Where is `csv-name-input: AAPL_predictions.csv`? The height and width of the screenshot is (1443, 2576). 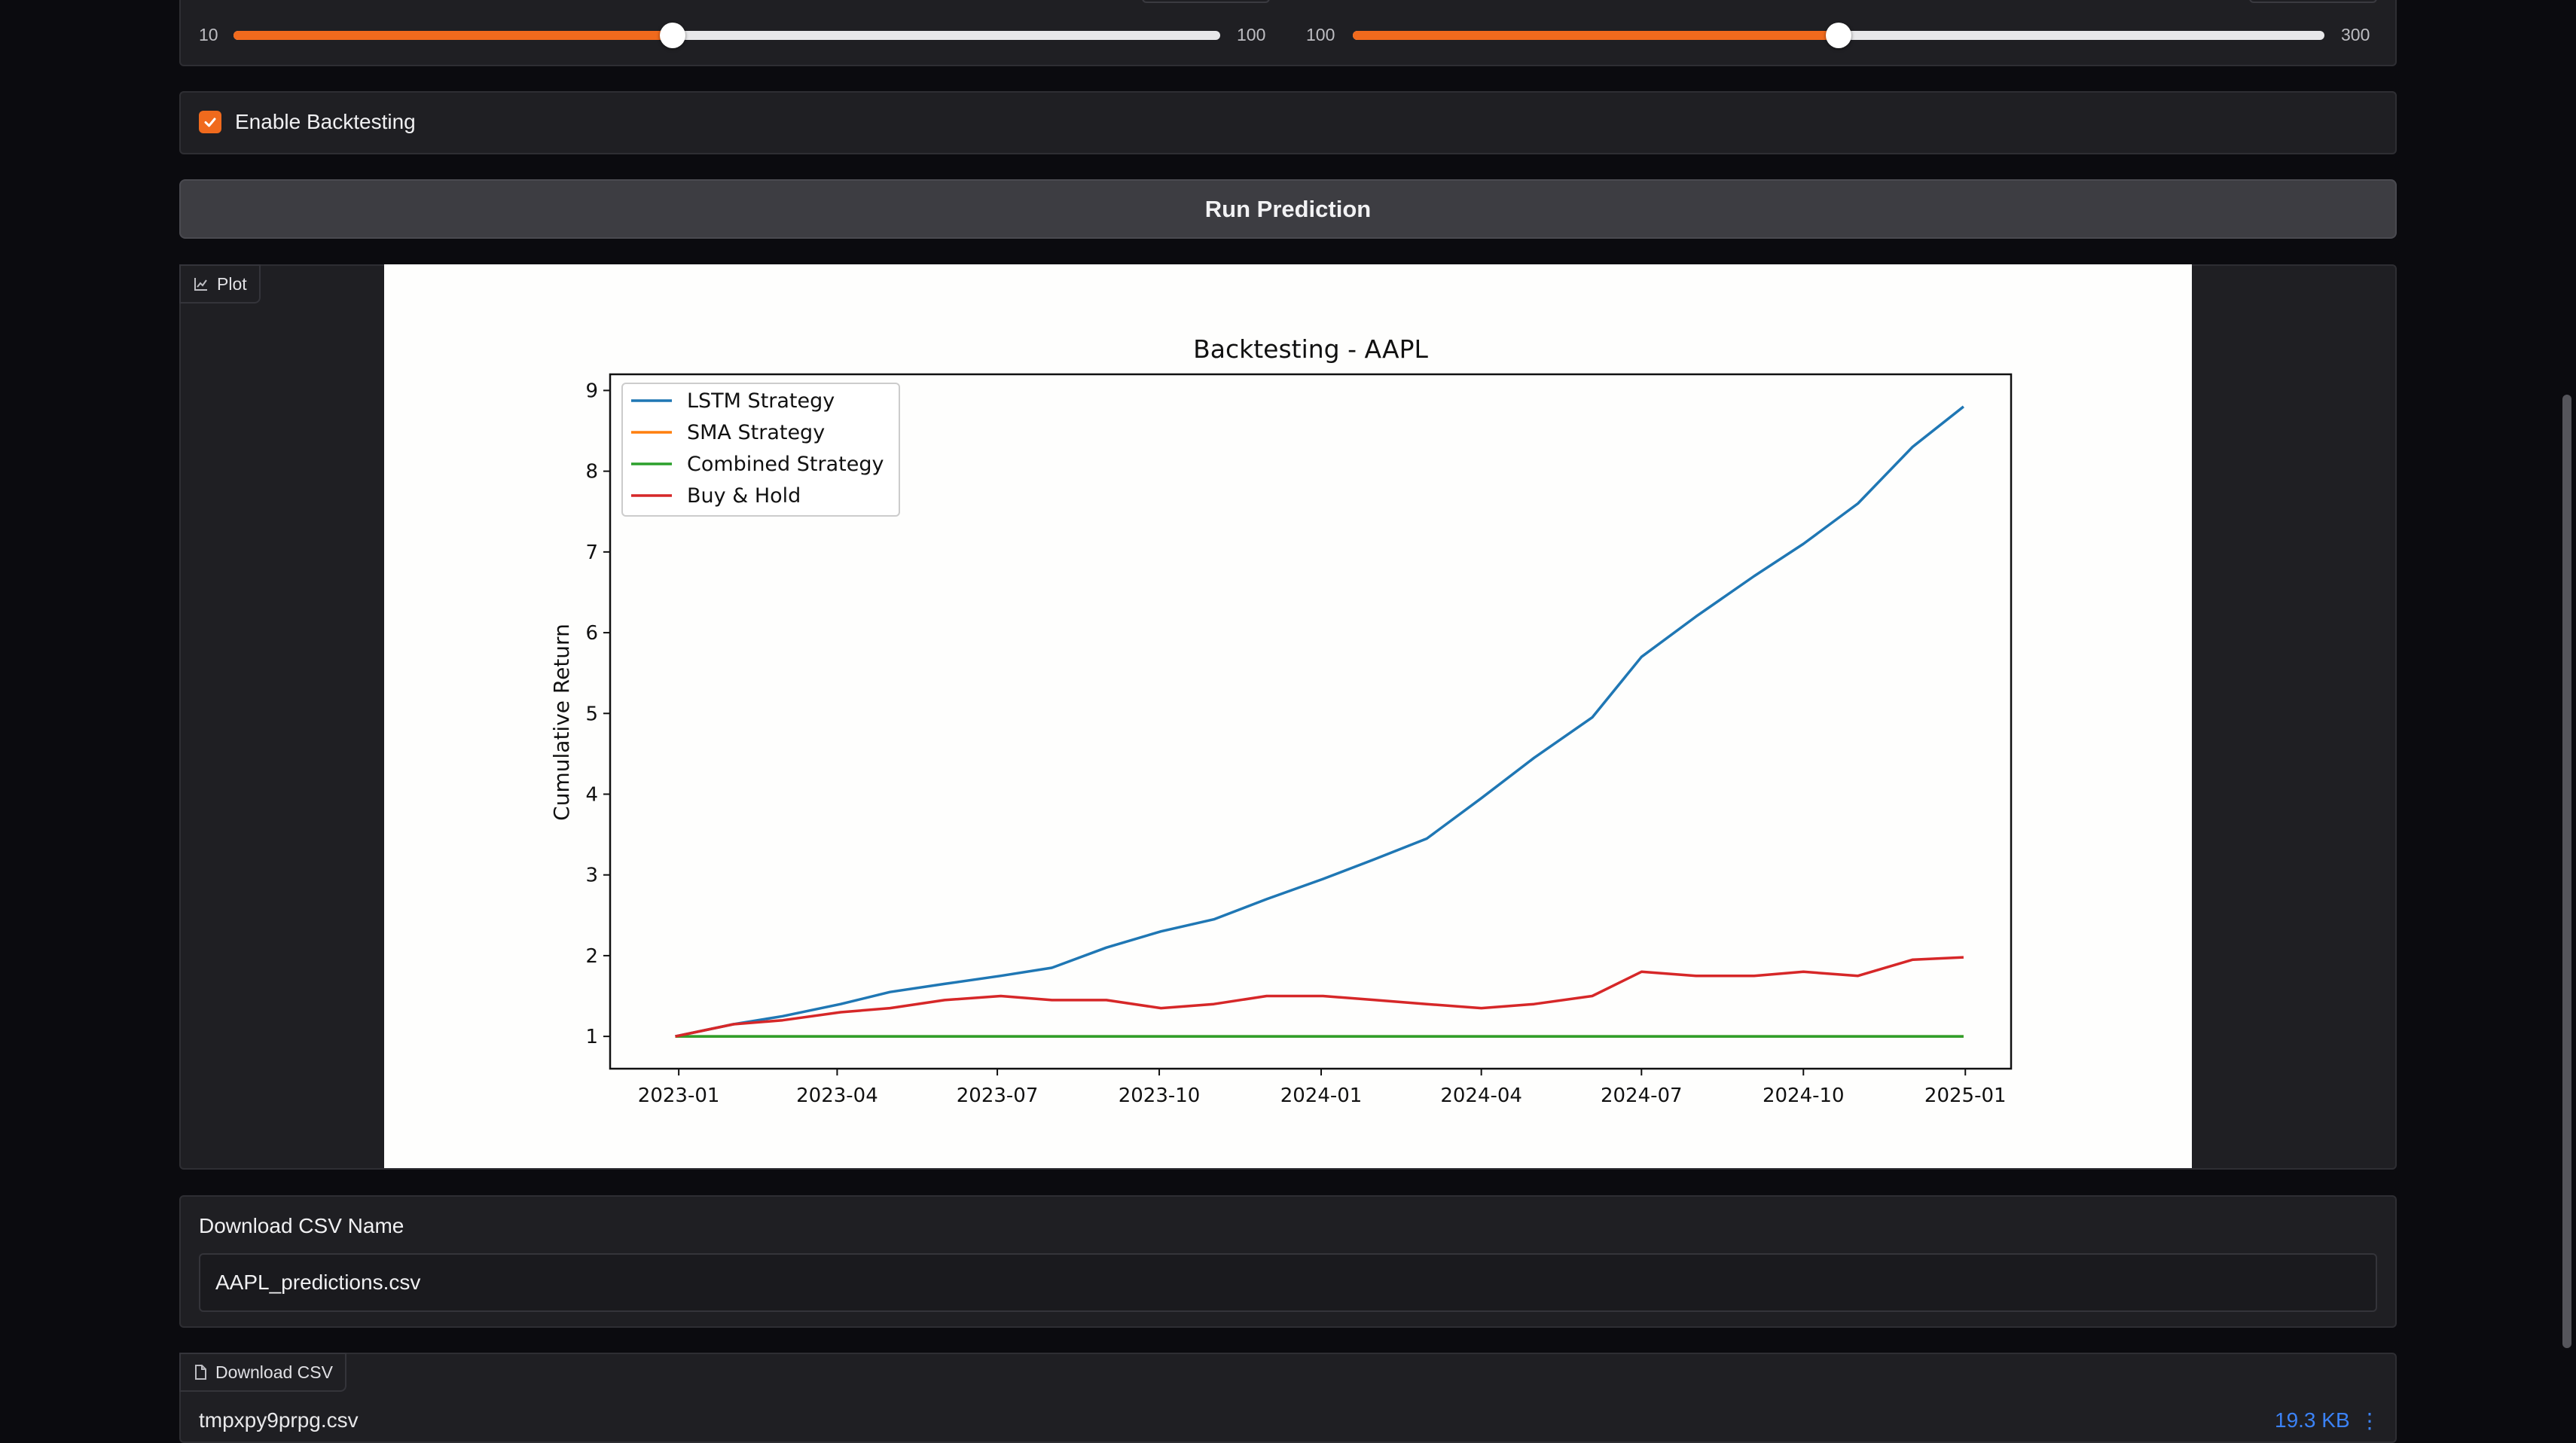
csv-name-input: AAPL_predictions.csv is located at coordinates (1288, 1282).